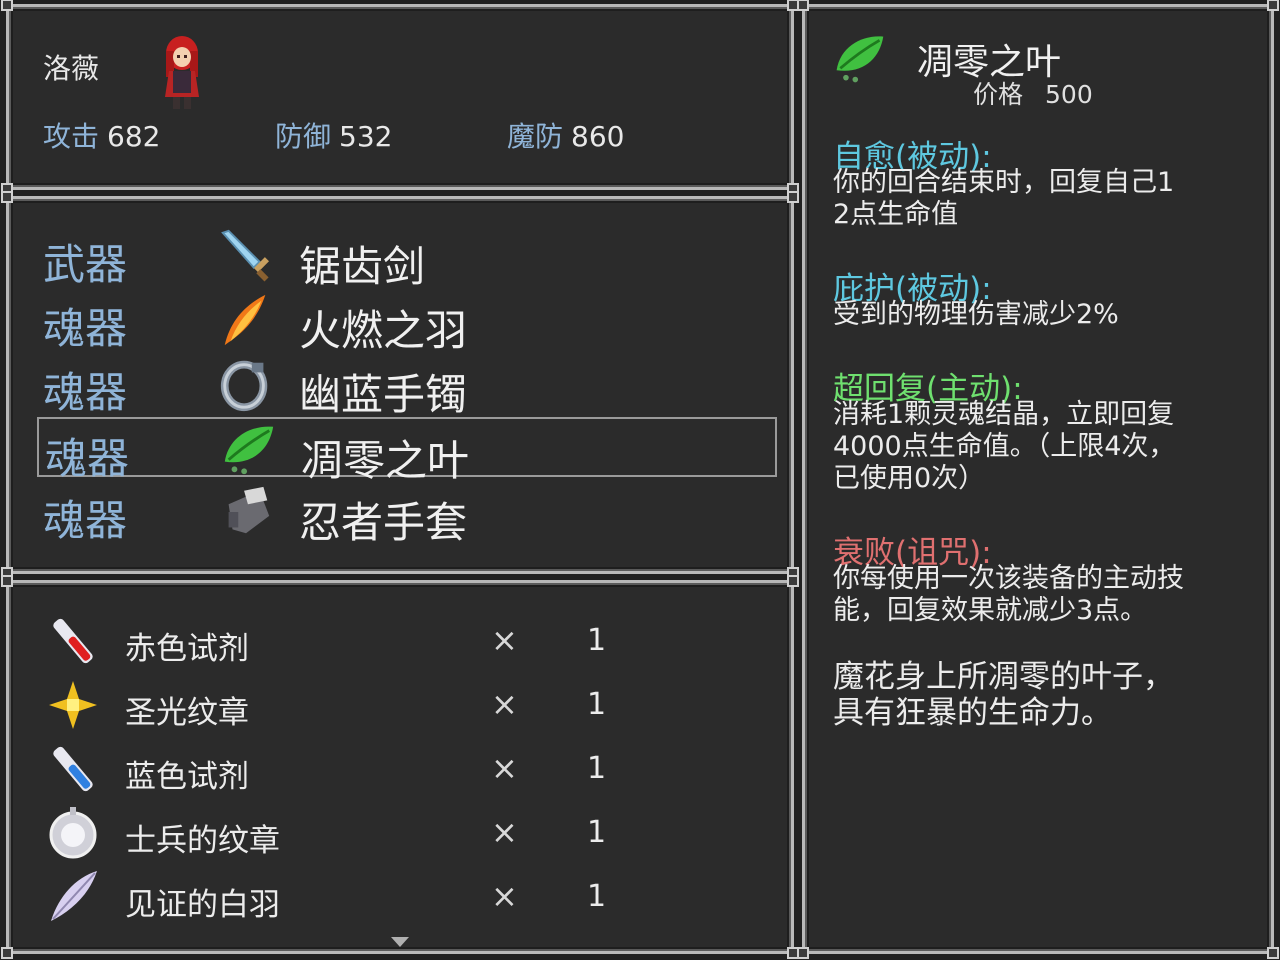  I want to click on equip-slot-soul-3: 魂器 凋零之叶, so click(407, 451).